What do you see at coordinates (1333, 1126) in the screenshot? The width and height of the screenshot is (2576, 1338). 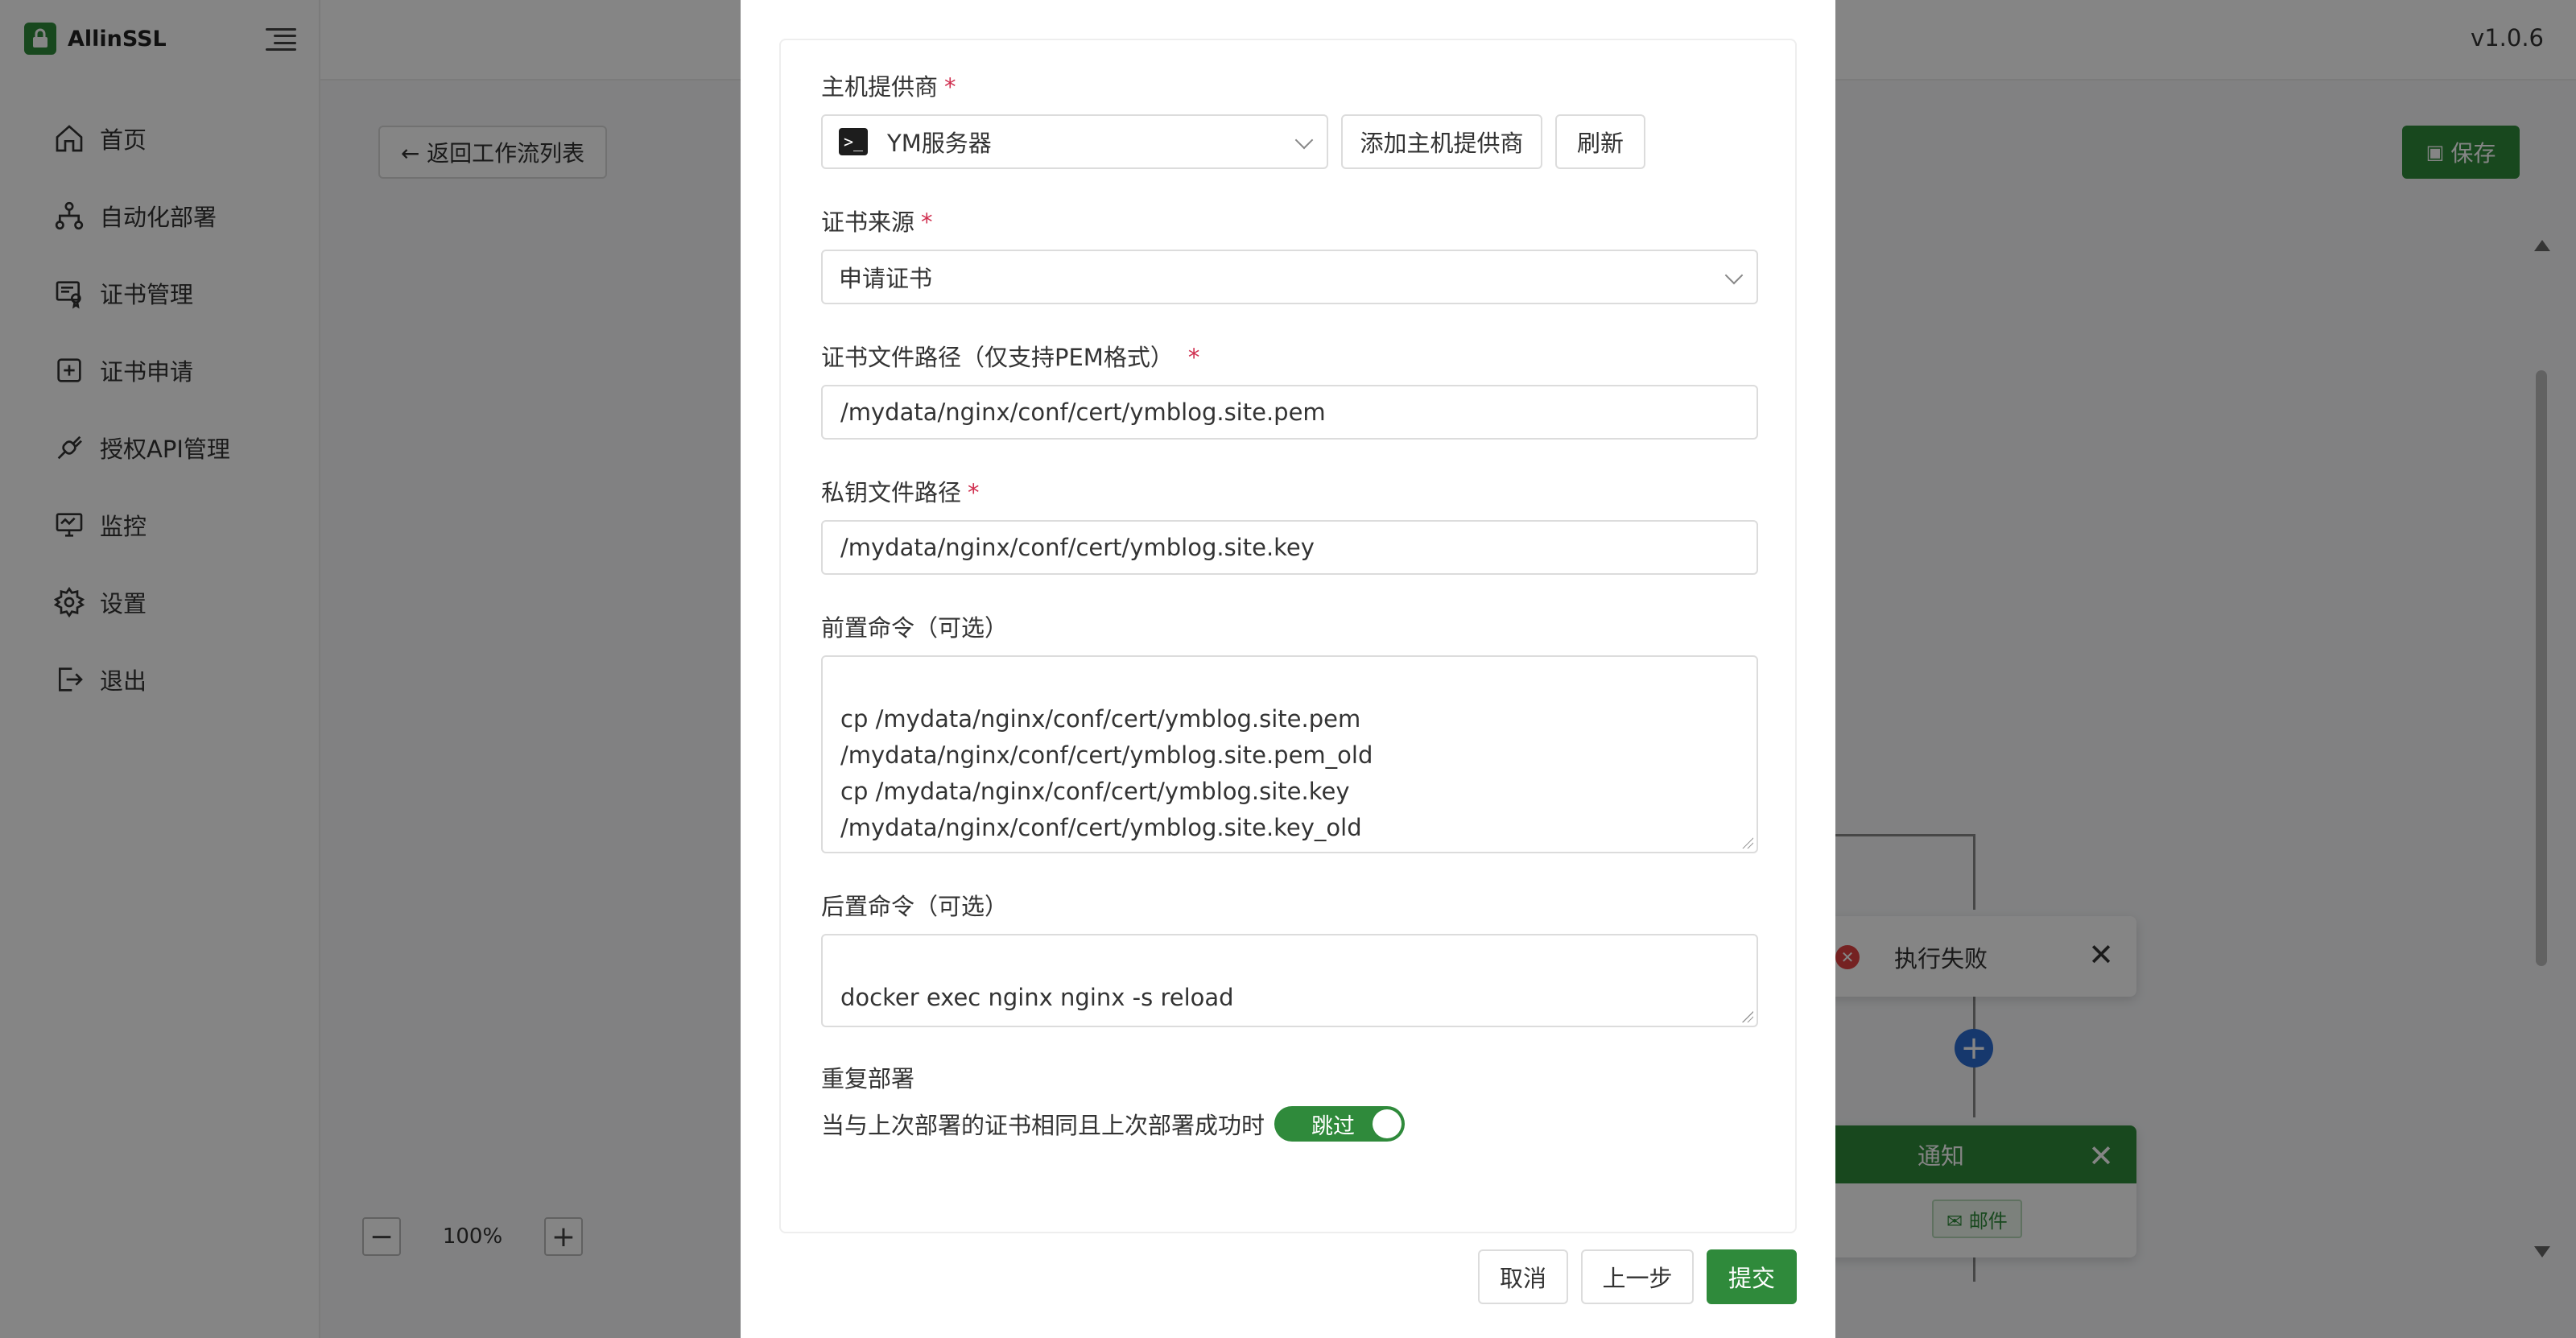 I see `skip-toggle-label: 跳过` at bounding box center [1333, 1126].